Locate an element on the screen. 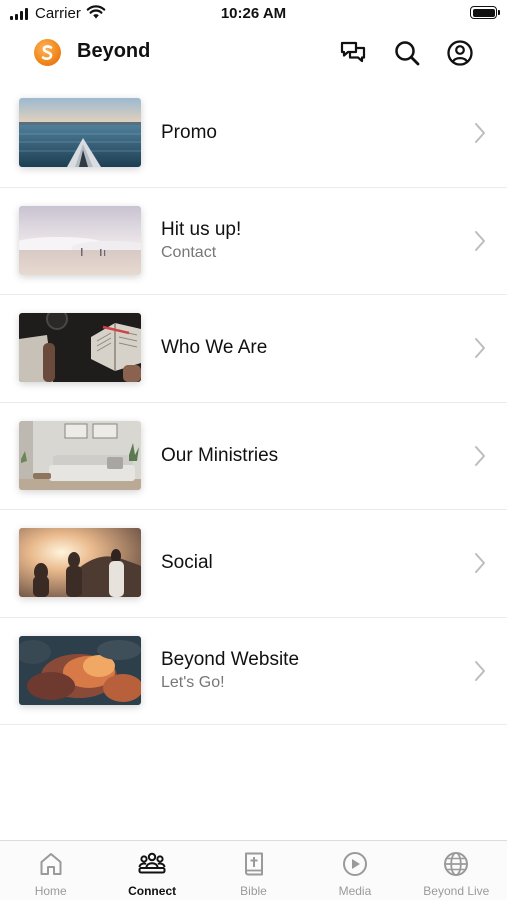 This screenshot has height=900, width=507. list-item-who-we-are: Who We Are is located at coordinates (253, 349).